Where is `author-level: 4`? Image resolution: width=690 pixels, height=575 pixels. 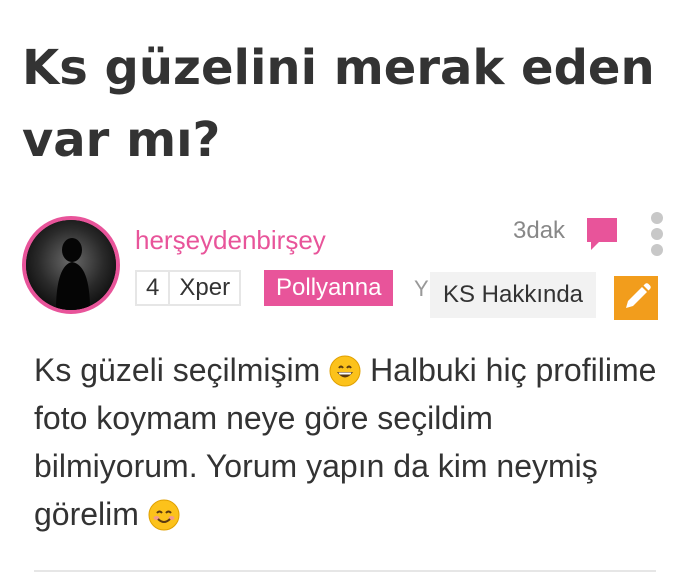
author-level: 4 is located at coordinates (154, 288).